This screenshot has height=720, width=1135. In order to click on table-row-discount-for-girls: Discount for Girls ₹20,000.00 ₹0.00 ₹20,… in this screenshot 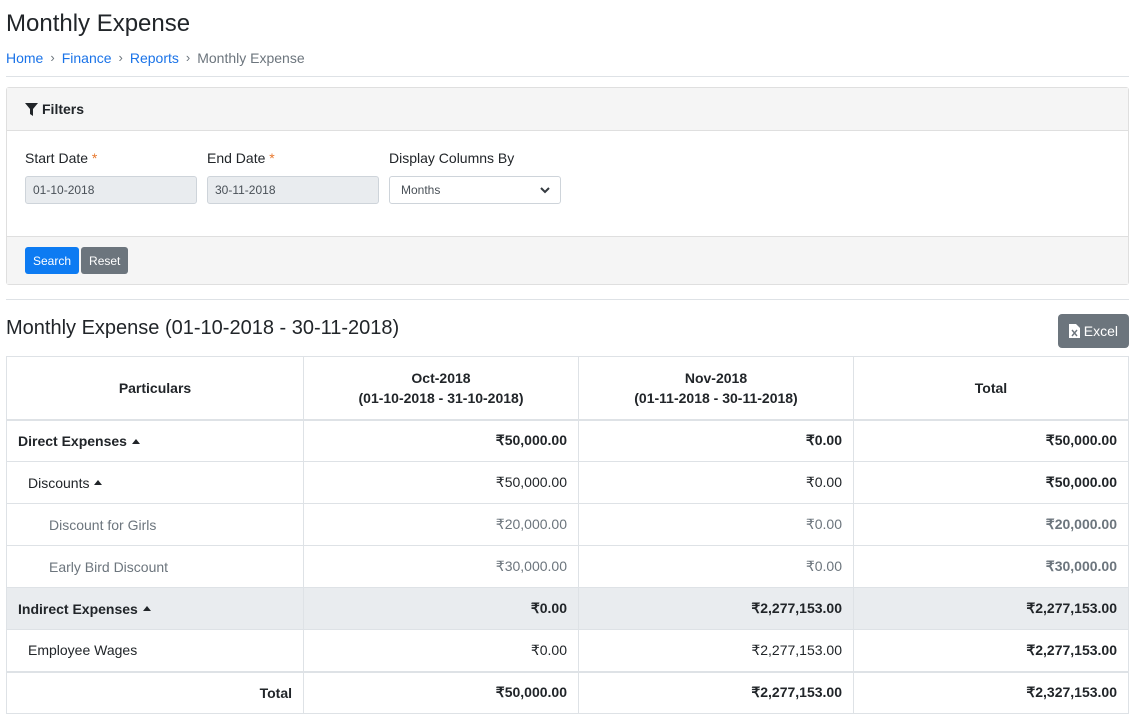, I will do `click(567, 524)`.